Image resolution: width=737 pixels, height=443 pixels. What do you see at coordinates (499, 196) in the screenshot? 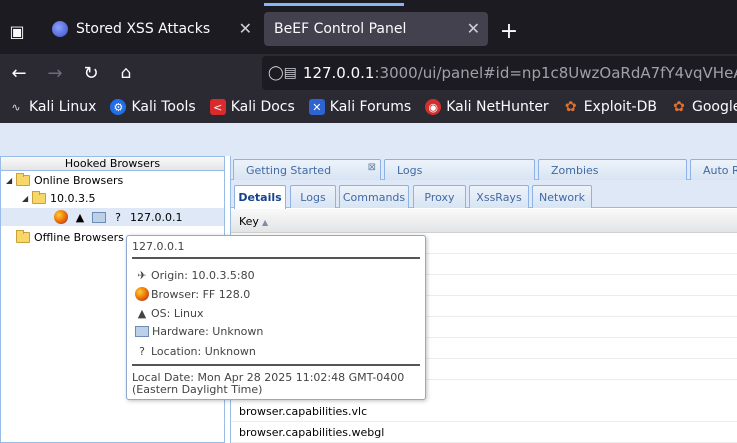
I see `tab-xssrays: XssRays` at bounding box center [499, 196].